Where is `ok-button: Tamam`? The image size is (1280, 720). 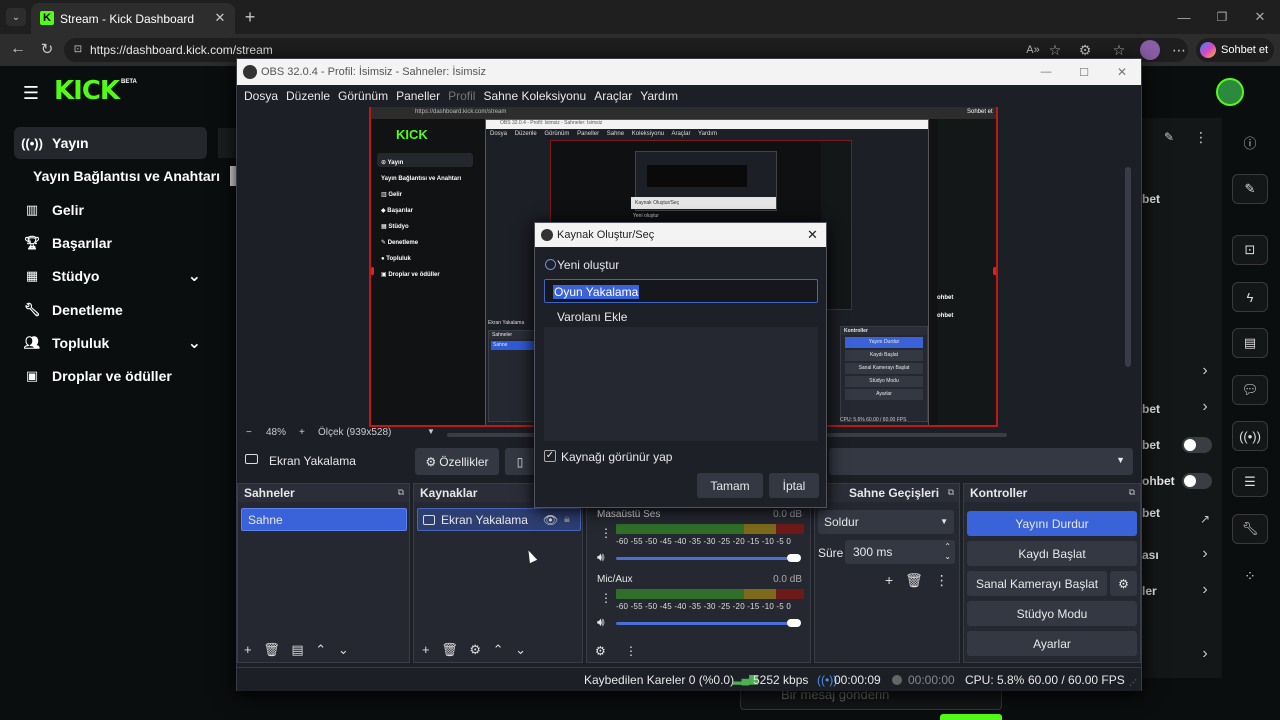
ok-button: Tamam is located at coordinates (730, 485).